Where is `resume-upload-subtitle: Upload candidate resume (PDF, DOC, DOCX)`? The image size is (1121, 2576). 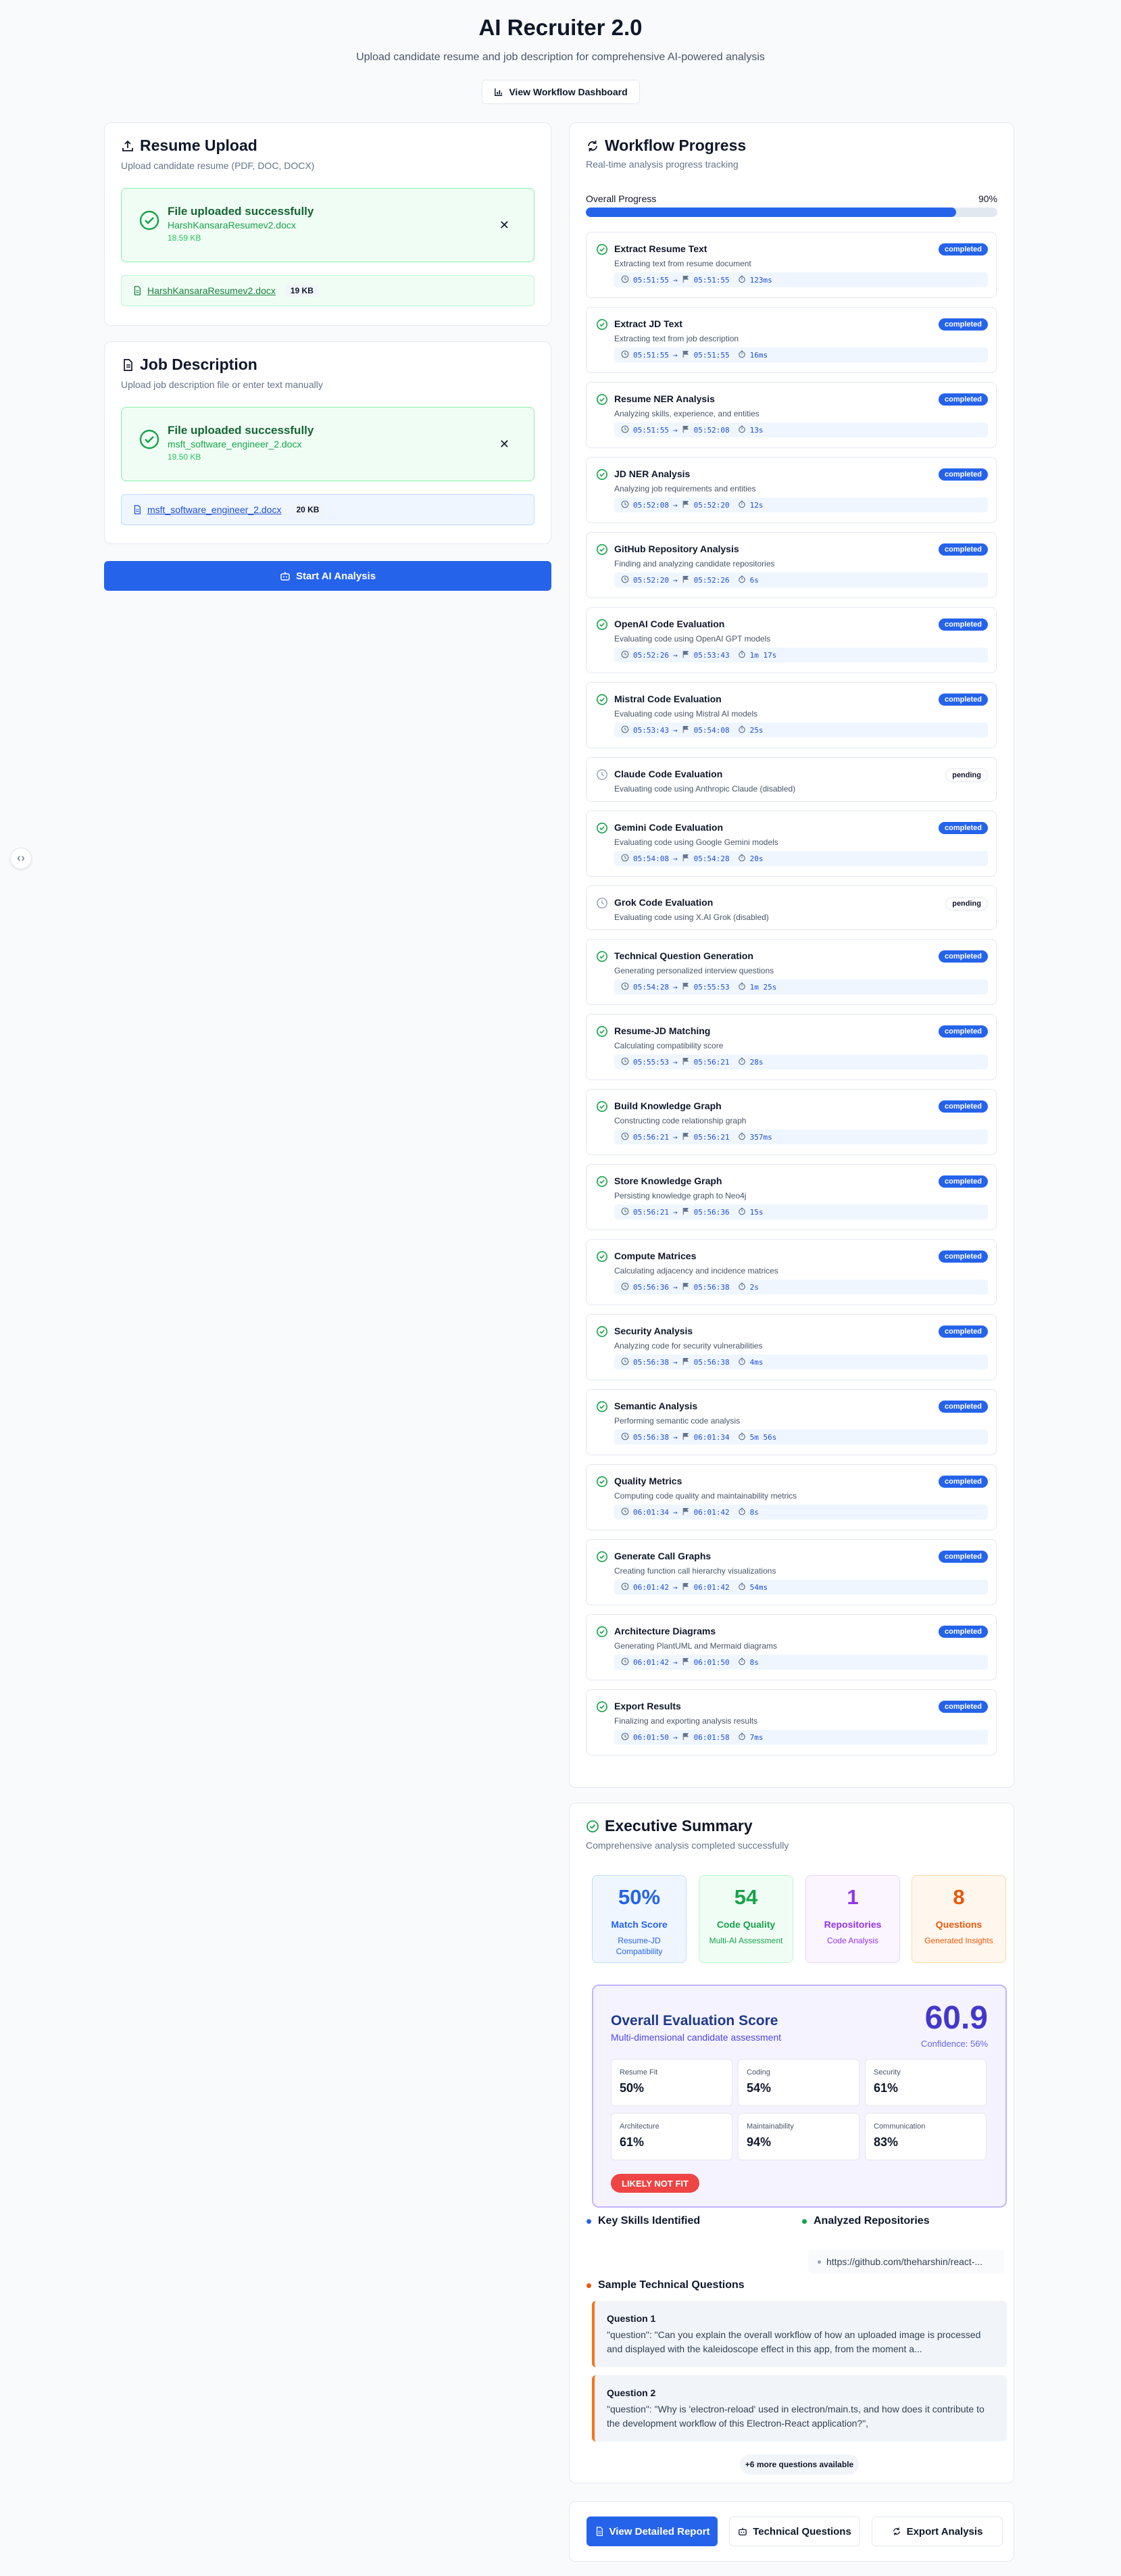 resume-upload-subtitle: Upload candidate resume (PDF, DOC, DOCX) is located at coordinates (218, 165).